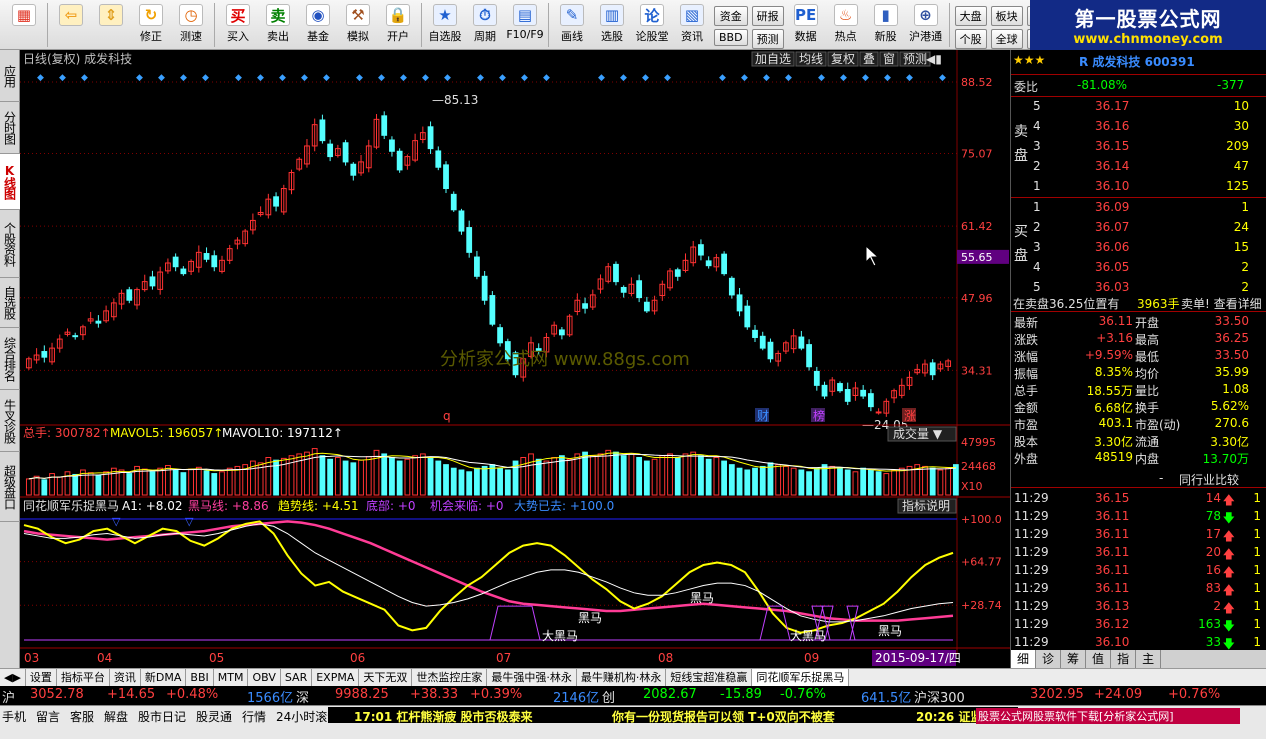 The width and height of the screenshot is (1266, 739). I want to click on indicator-tab-1: 指标平台, so click(83, 677).